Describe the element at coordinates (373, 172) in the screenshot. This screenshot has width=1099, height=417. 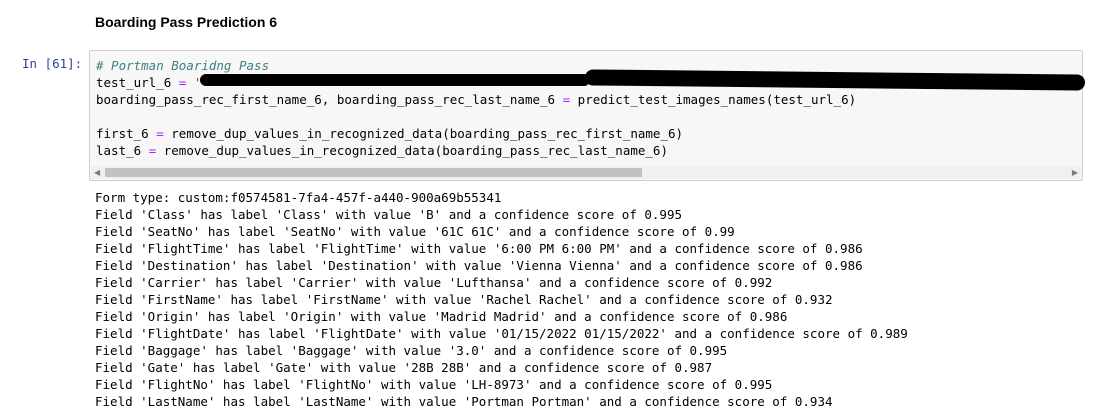
I see `scrollbar-thumb` at that location.